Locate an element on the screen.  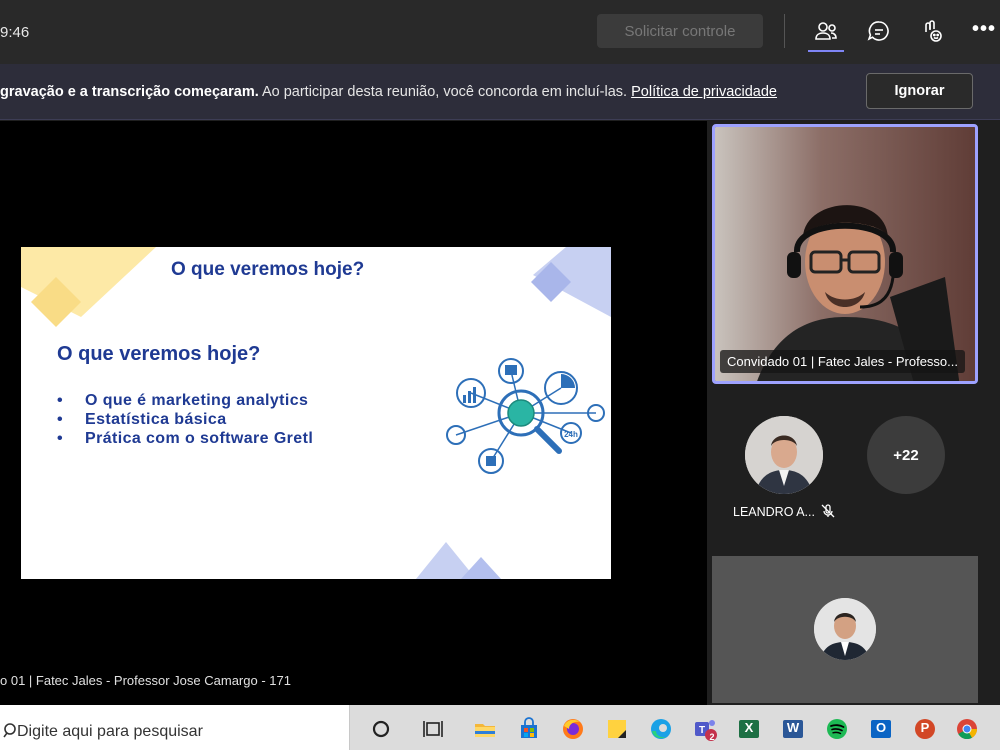
toolbar-divider is located at coordinates (784, 31).